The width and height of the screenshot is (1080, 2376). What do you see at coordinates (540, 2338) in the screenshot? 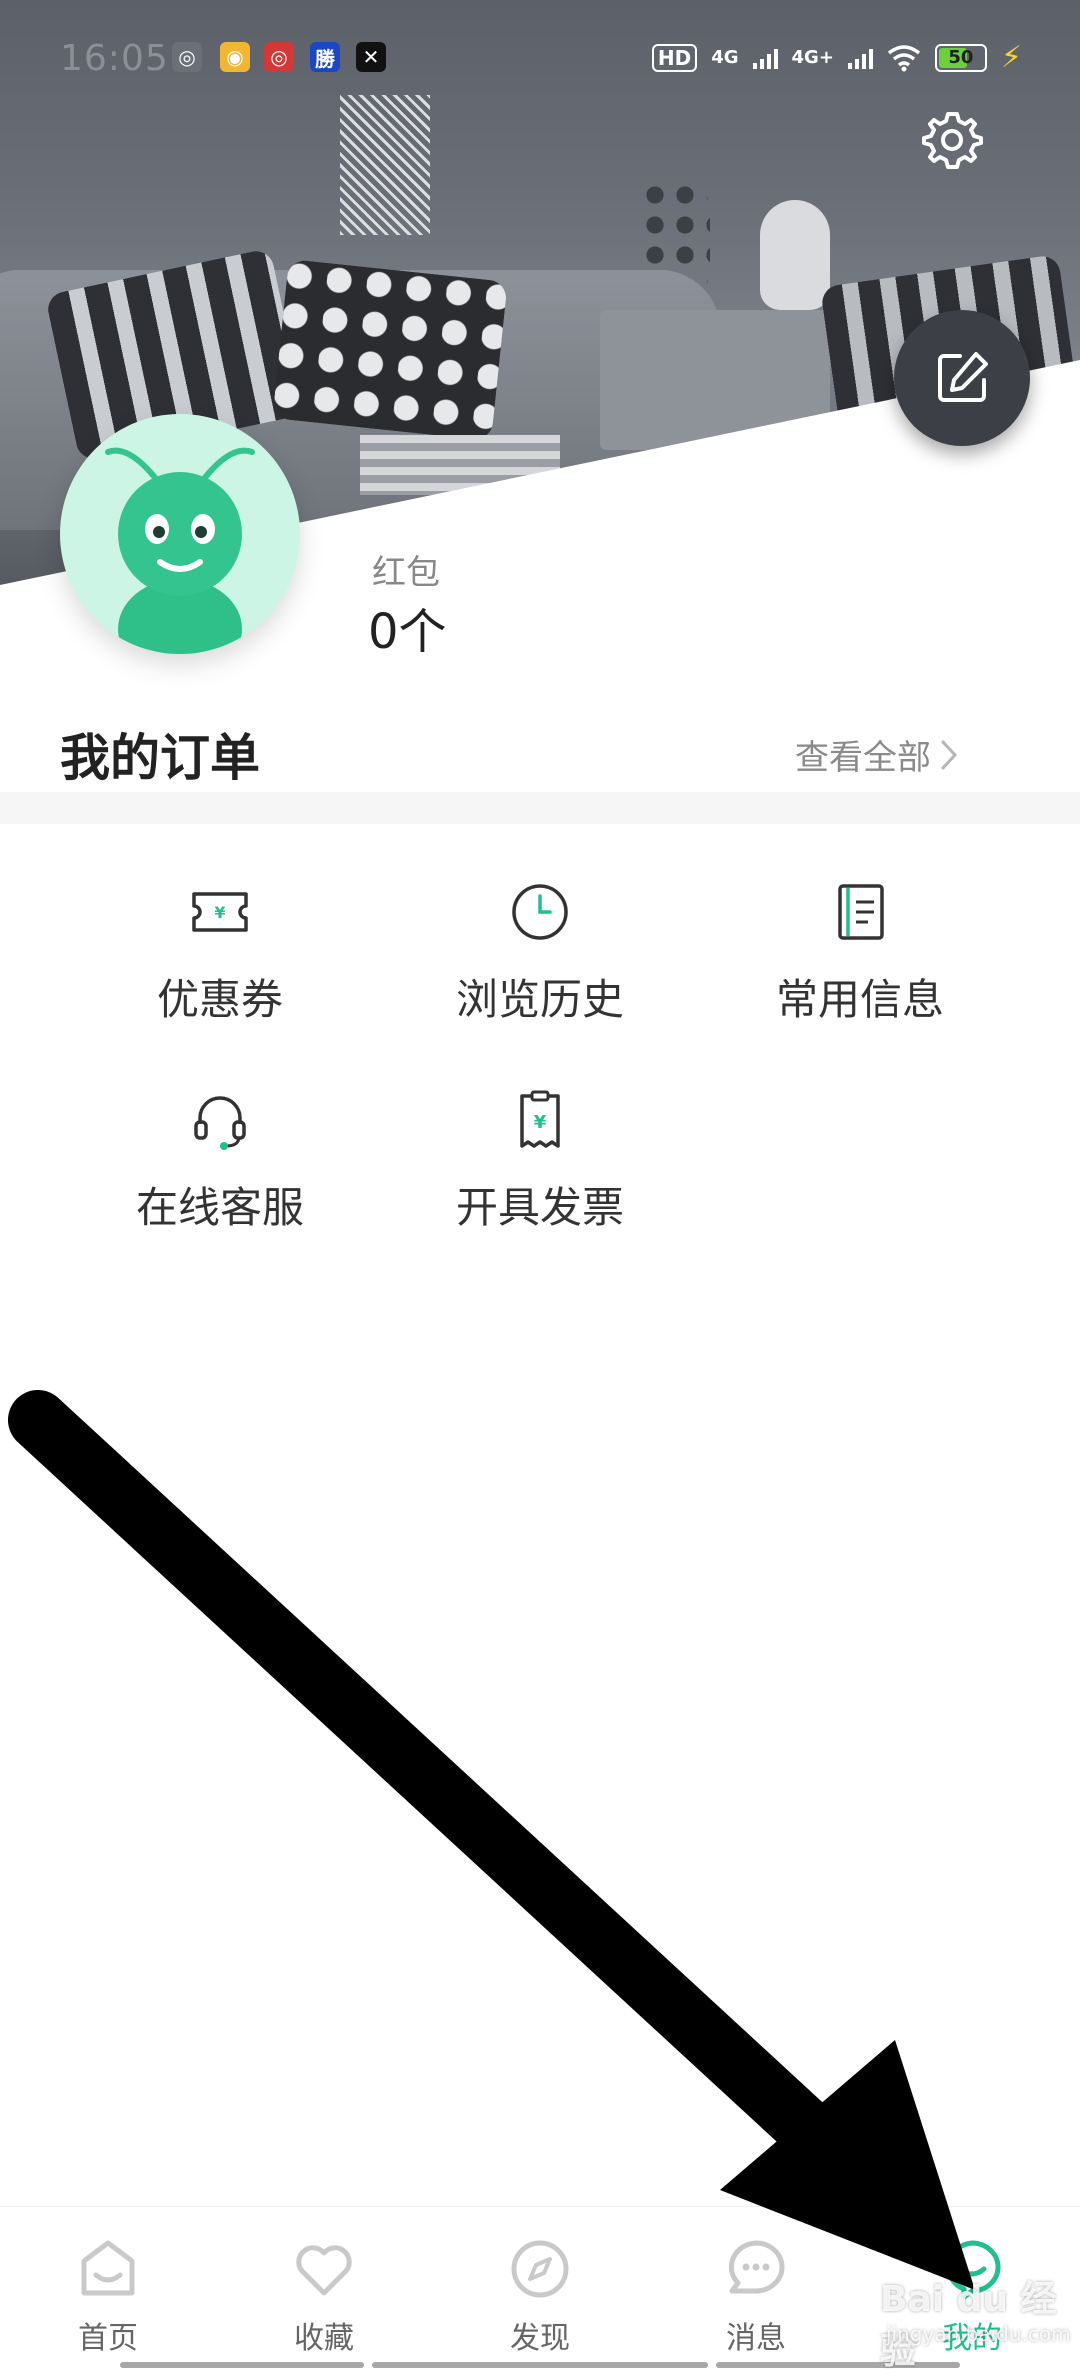
I see `nav-discover-label: 发现` at bounding box center [540, 2338].